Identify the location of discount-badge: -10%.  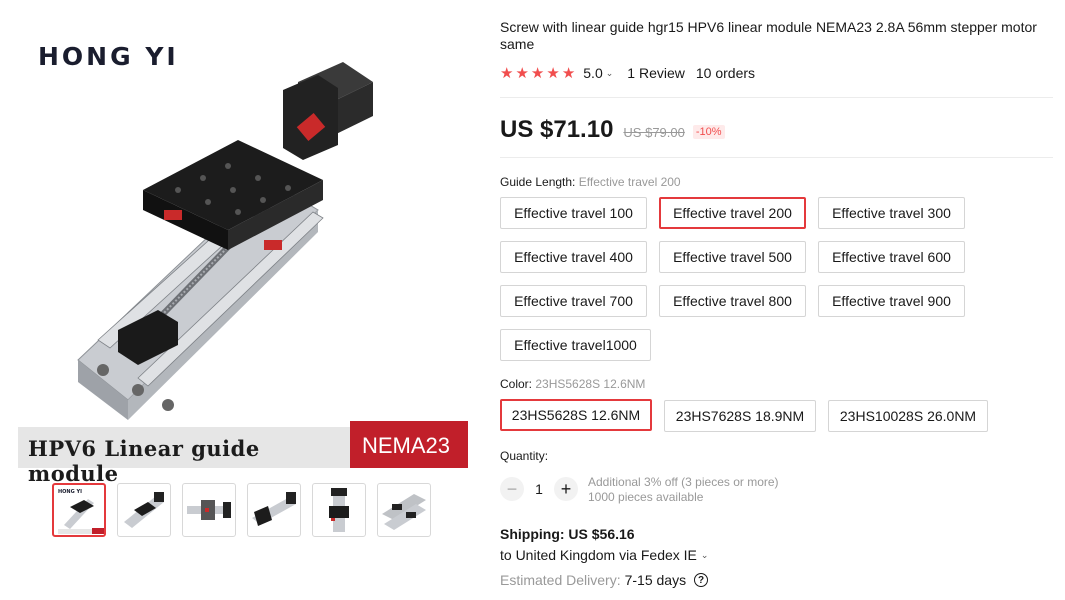
(708, 132).